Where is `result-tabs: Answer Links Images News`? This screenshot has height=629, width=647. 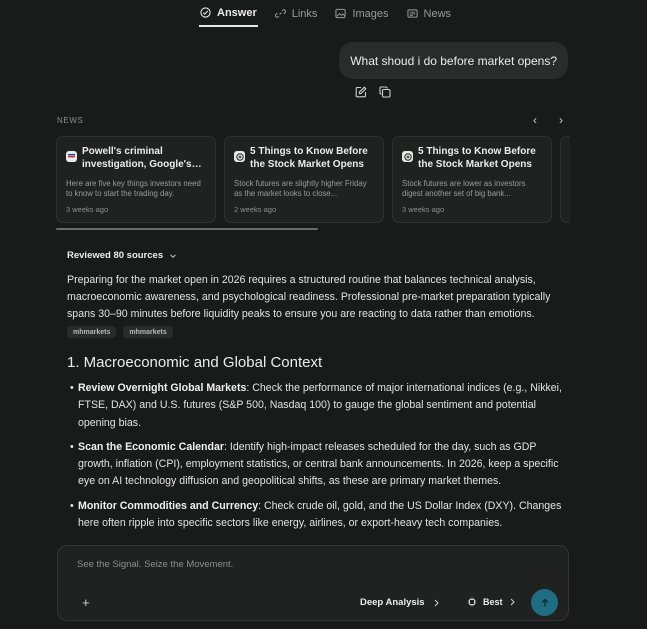
result-tabs: Answer Links Images News is located at coordinates (333, 14).